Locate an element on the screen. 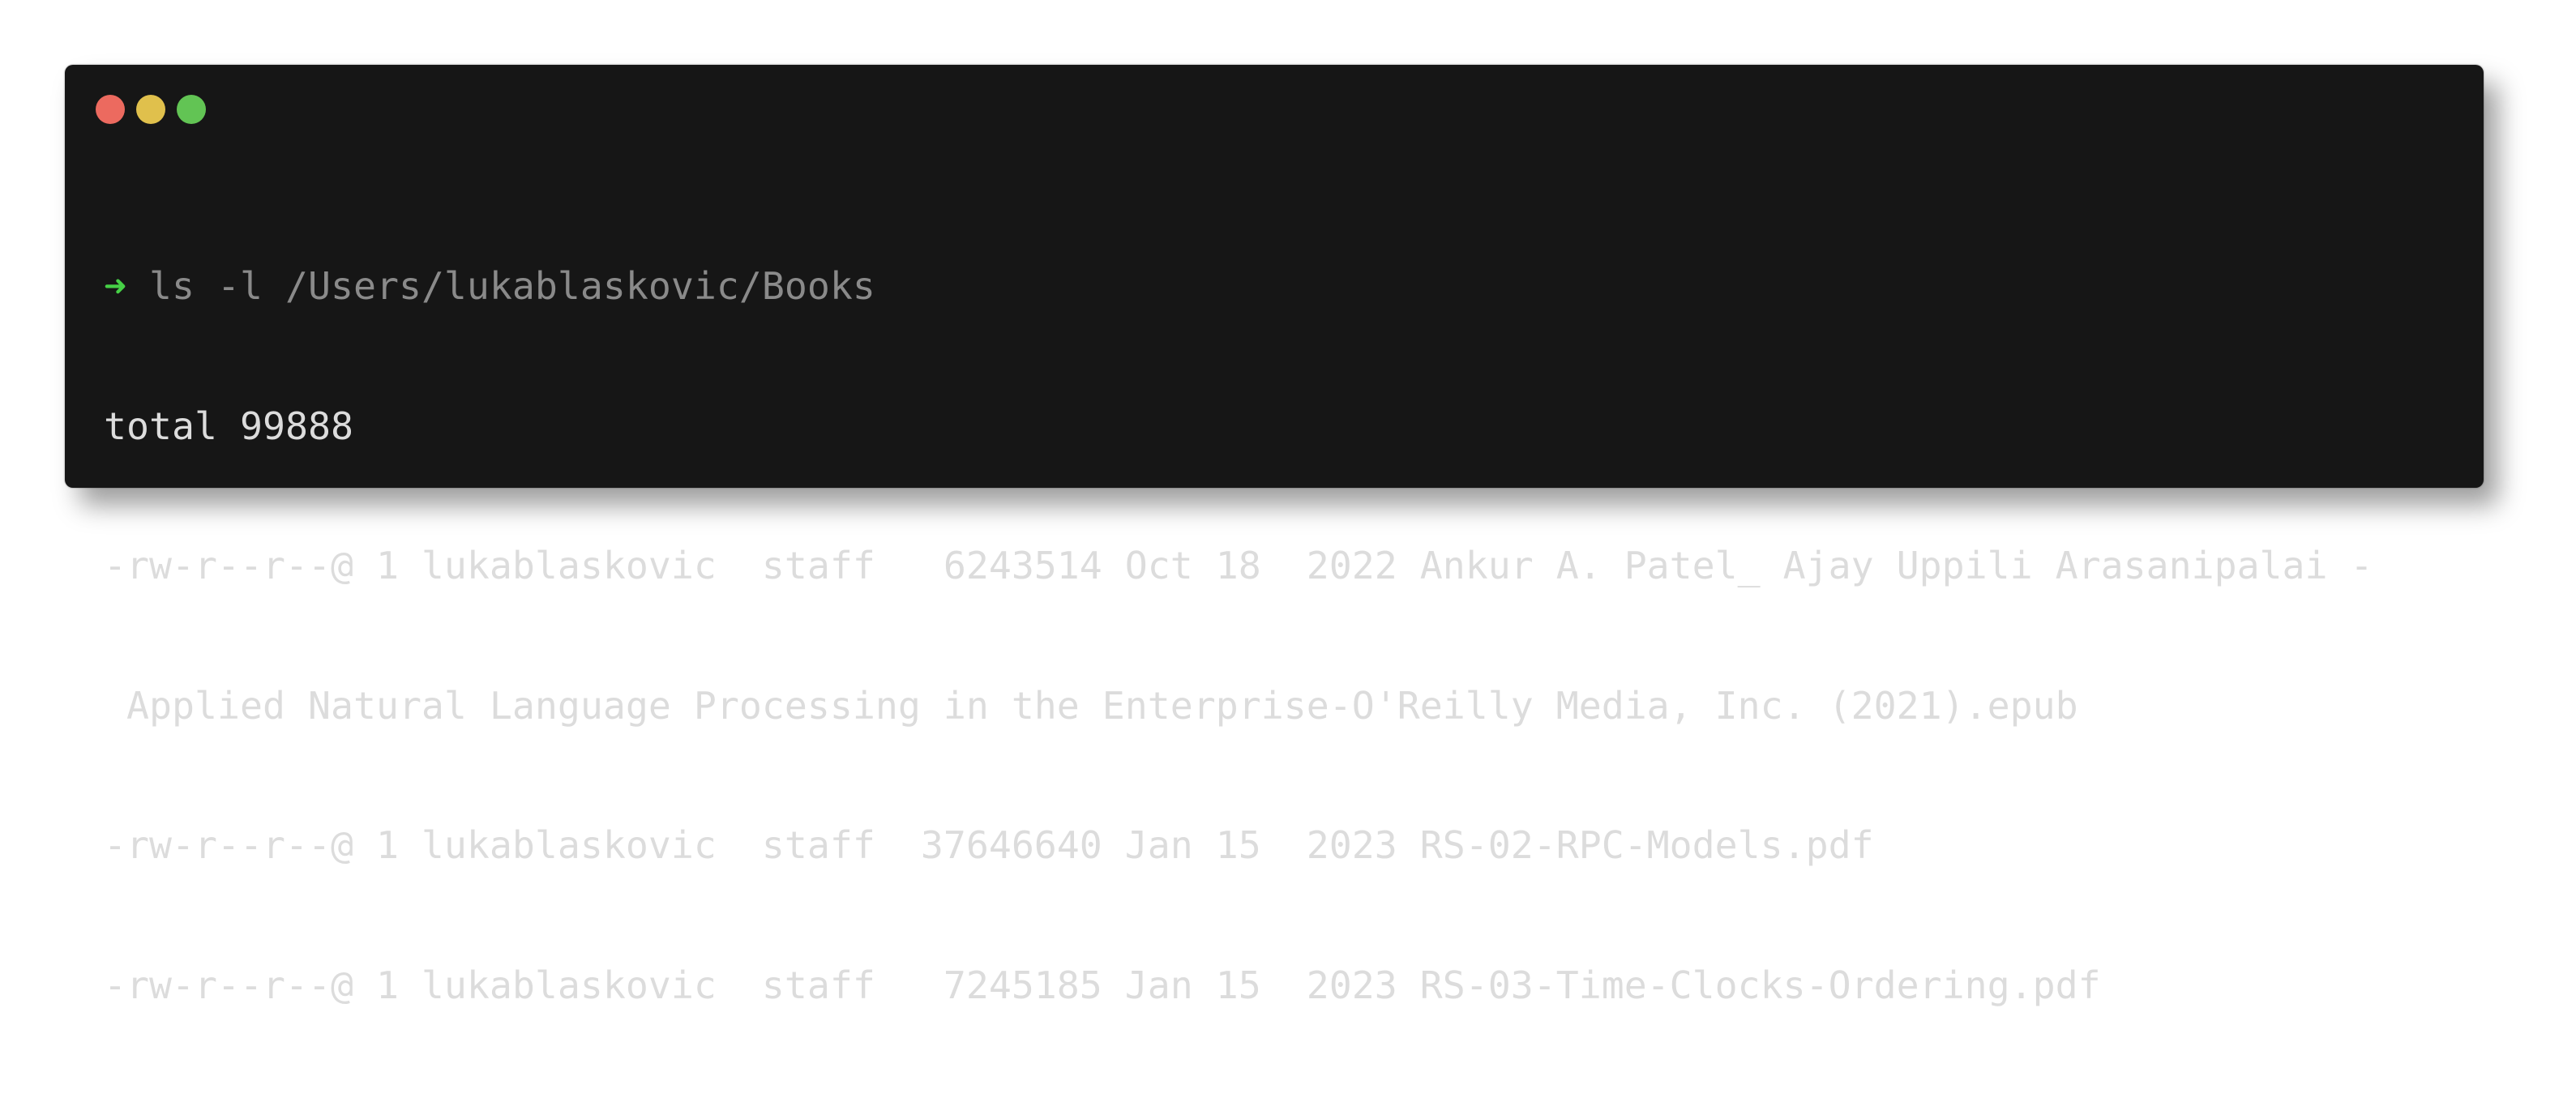  window-controls is located at coordinates (151, 109).